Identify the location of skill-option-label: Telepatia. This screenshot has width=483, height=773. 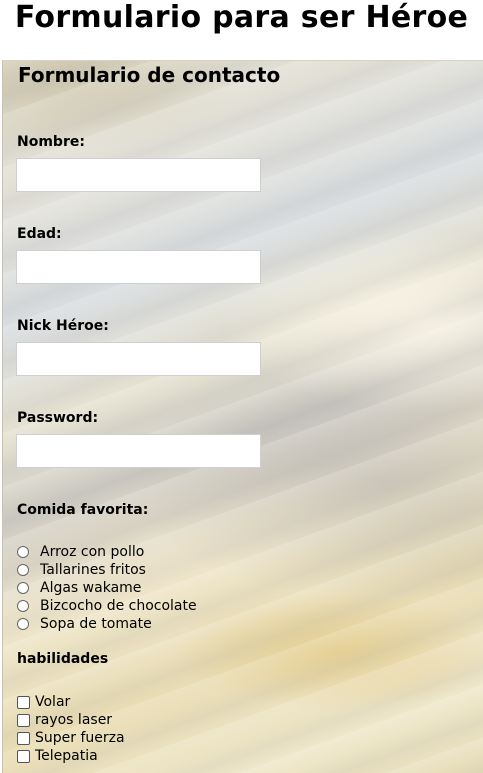
(66, 756).